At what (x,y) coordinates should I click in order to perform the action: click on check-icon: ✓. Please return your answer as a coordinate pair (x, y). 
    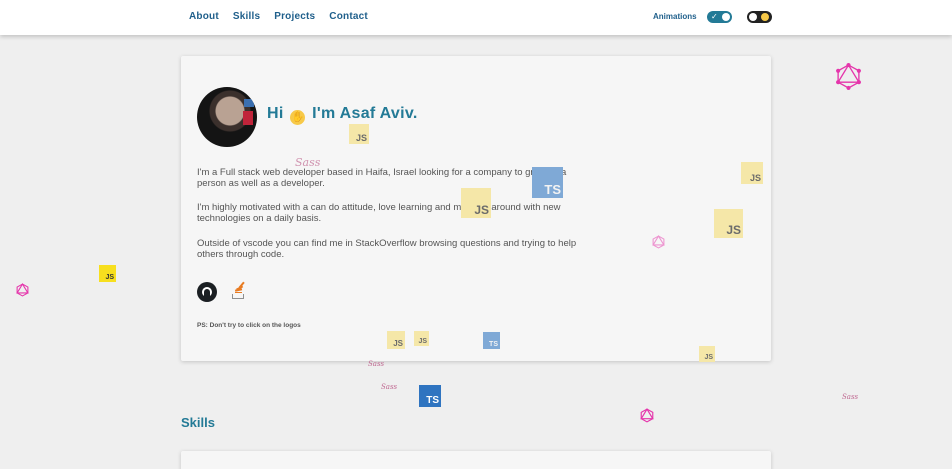
    Looking at the image, I should click on (714, 16).